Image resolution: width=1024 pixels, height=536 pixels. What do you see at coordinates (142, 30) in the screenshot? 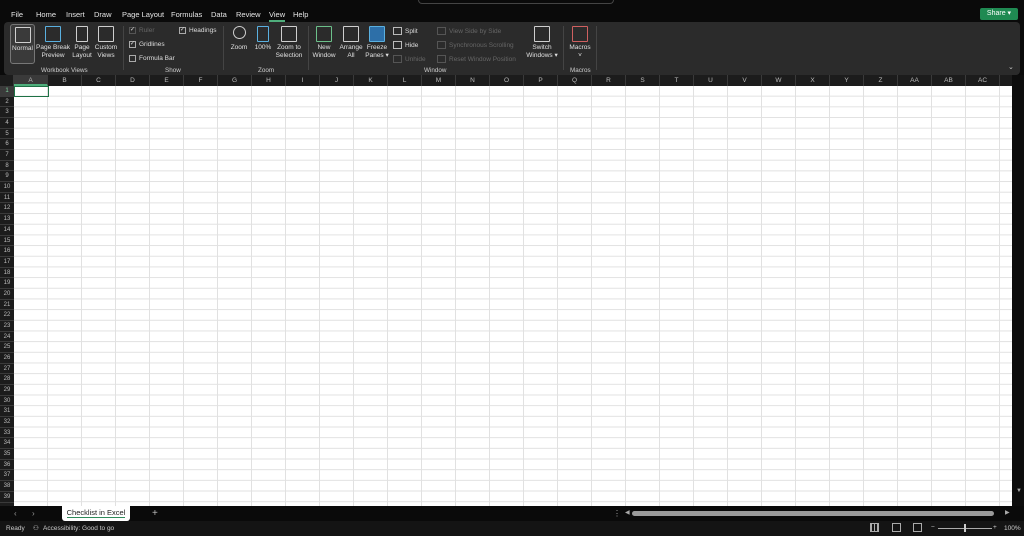
I see `ruler-checkbox: ✓ Ruler` at bounding box center [142, 30].